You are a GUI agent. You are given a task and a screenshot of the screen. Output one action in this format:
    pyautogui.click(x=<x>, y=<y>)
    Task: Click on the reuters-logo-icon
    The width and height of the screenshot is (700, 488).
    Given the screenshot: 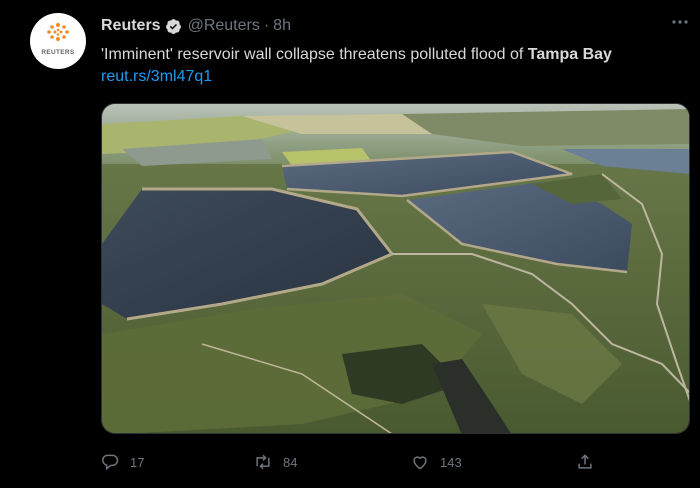 What is the action you would take?
    pyautogui.click(x=58, y=32)
    